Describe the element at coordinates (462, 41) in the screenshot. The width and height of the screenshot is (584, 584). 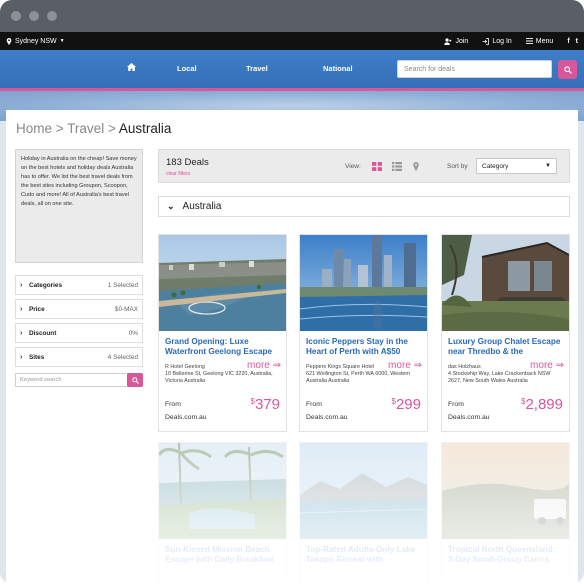
I see `join-label: Join` at that location.